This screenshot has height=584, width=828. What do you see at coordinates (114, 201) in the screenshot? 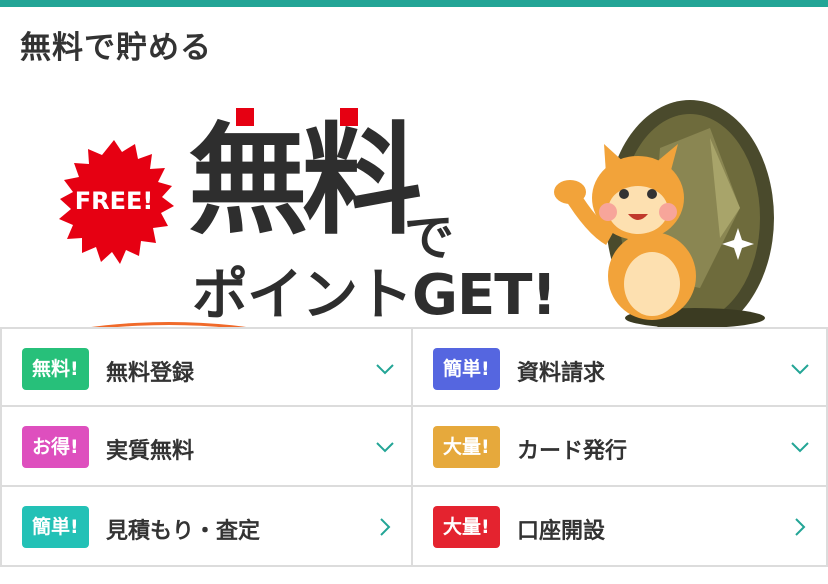
I see `free-badge-text: FREE!` at bounding box center [114, 201].